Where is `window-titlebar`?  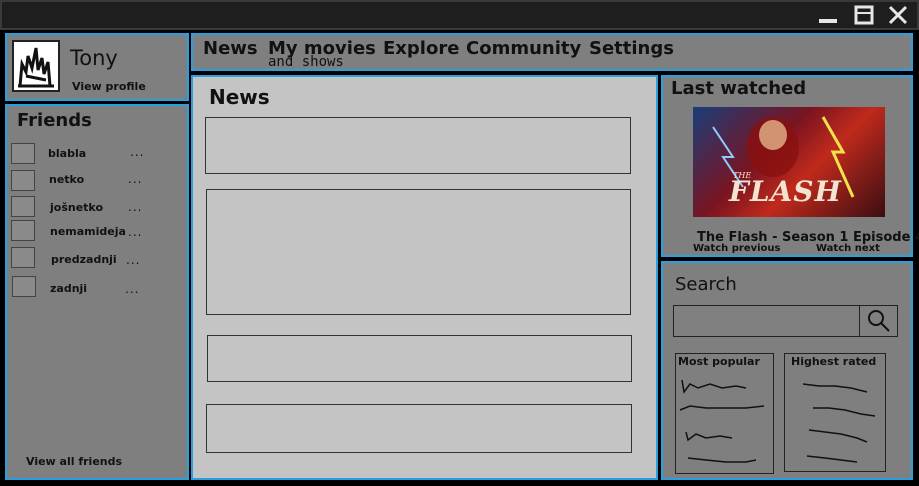
window-titlebar is located at coordinates (459, 15).